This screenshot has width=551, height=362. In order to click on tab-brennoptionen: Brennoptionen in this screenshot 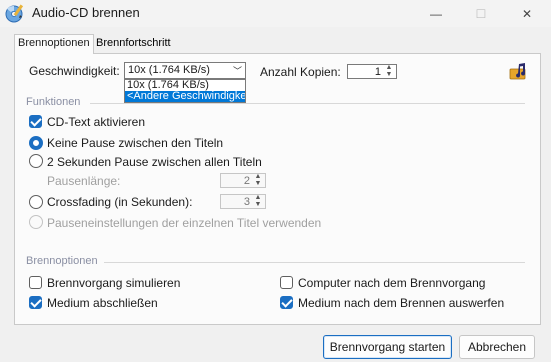, I will do `click(54, 44)`.